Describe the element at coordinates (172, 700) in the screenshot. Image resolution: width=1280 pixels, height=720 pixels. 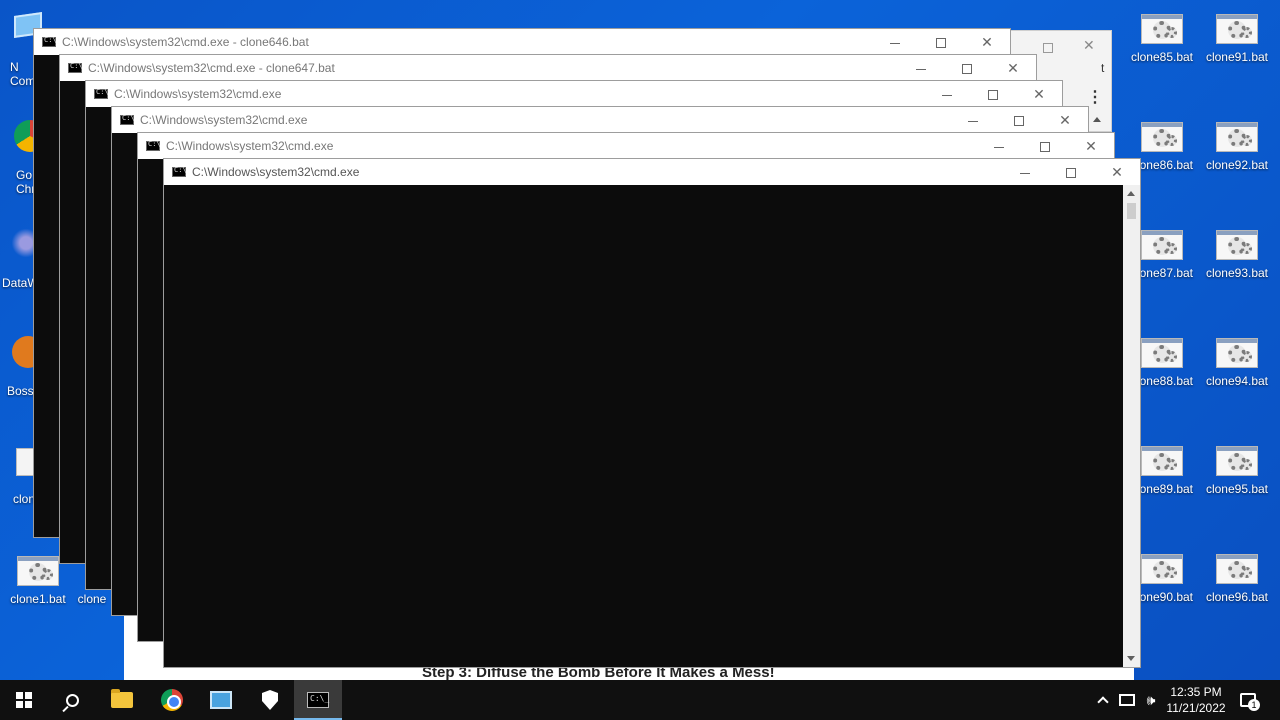
I see `chrome-taskbar-button` at that location.